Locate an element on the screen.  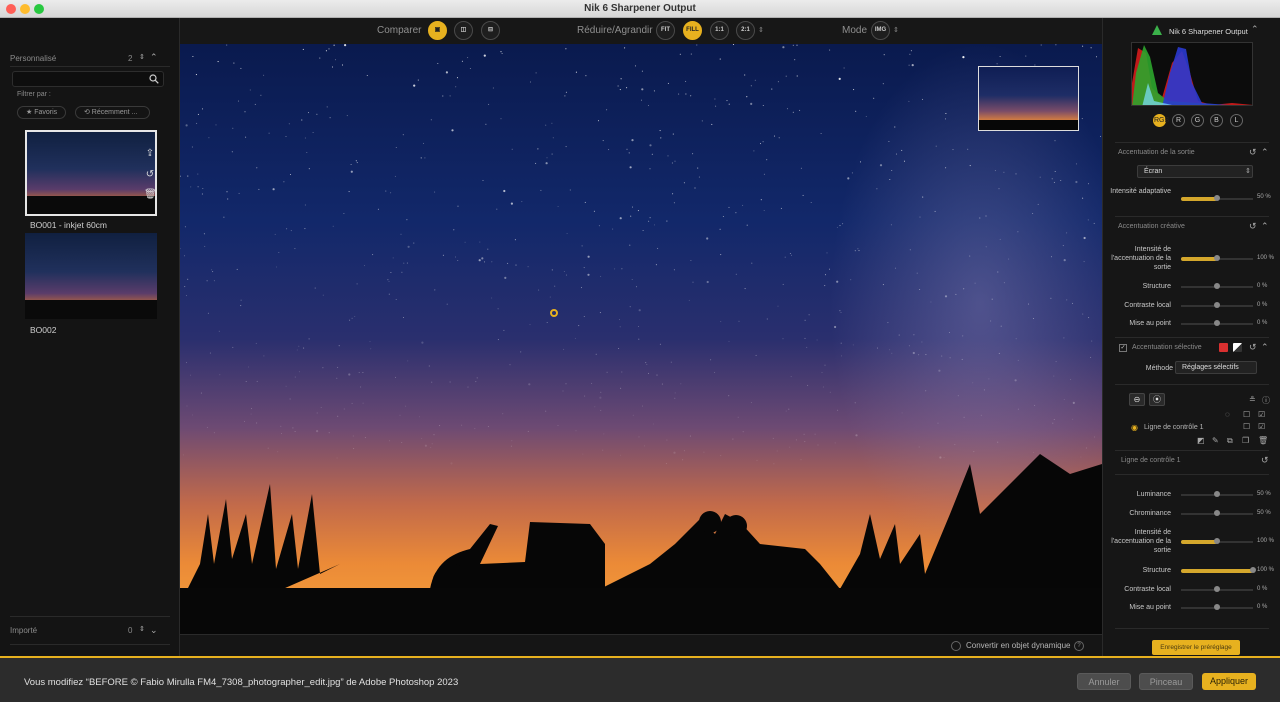
filter-label: Filtrer par : is located at coordinates (34, 94).